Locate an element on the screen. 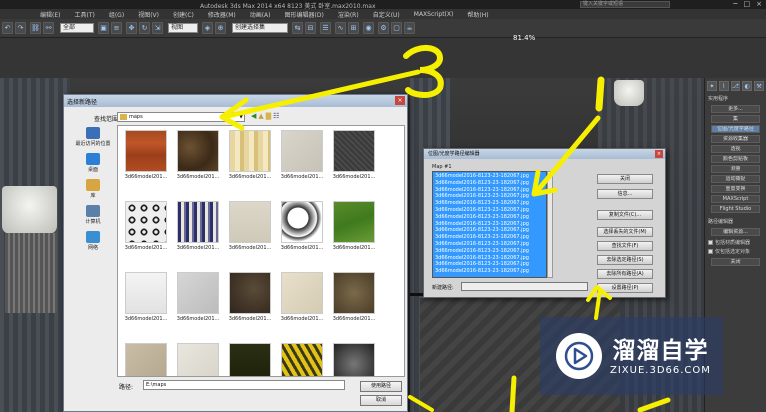  place-item: 桌面 is located at coordinates (93, 163).